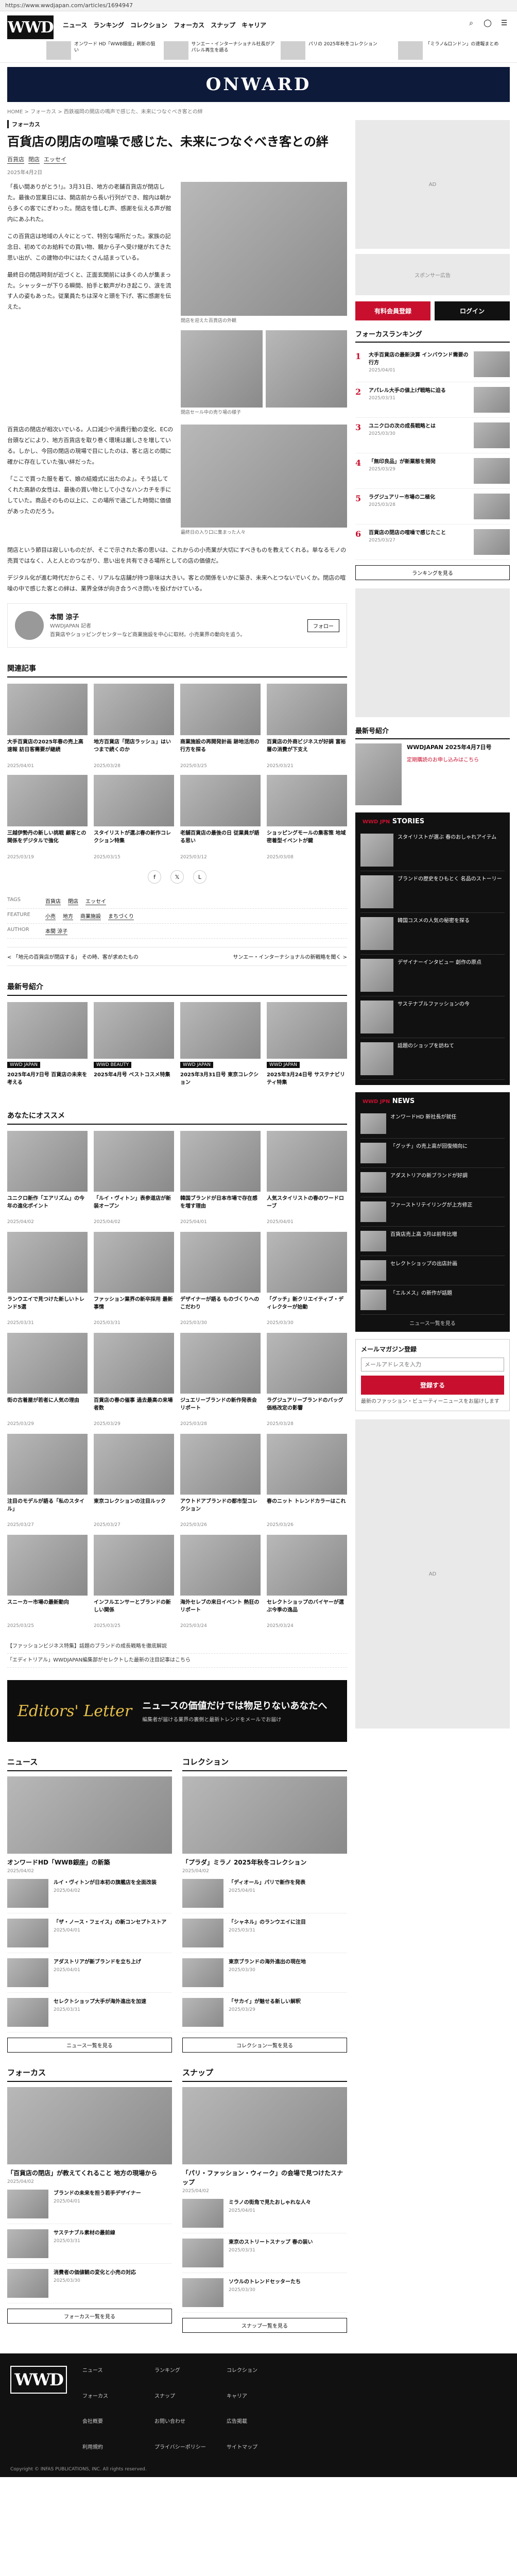  Describe the element at coordinates (134, 1380) in the screenshot. I see `recommend-card: 百貨店の春の催事 過去最高の来場者数 2025/03/29` at that location.